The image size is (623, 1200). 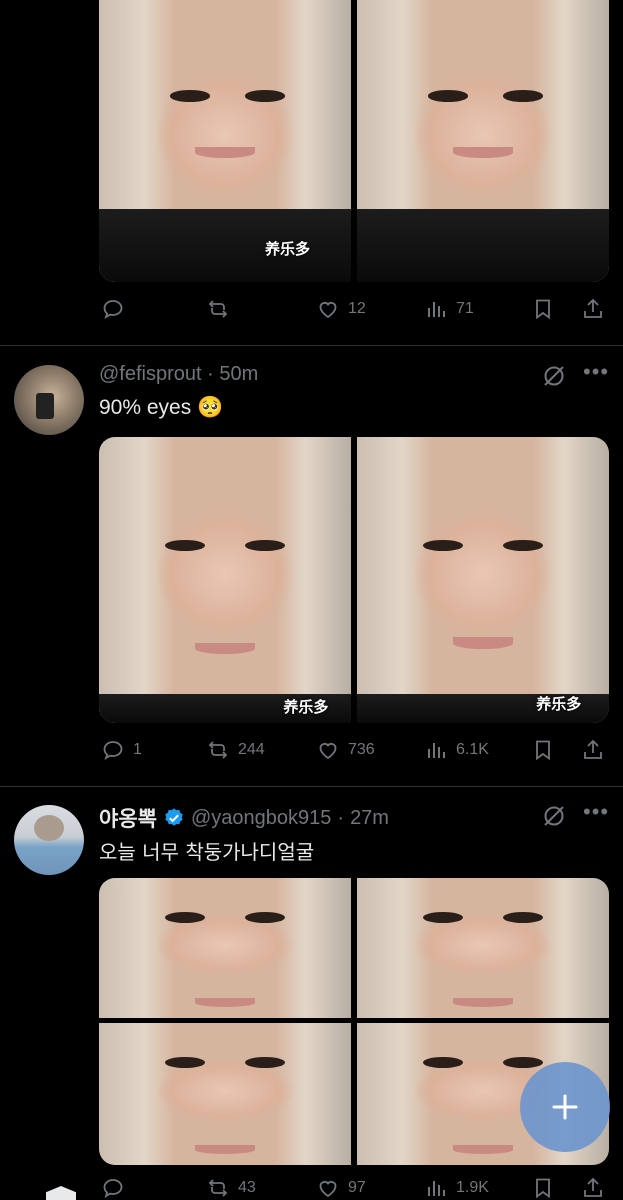 I want to click on like-button: 97, so click(x=341, y=1188).